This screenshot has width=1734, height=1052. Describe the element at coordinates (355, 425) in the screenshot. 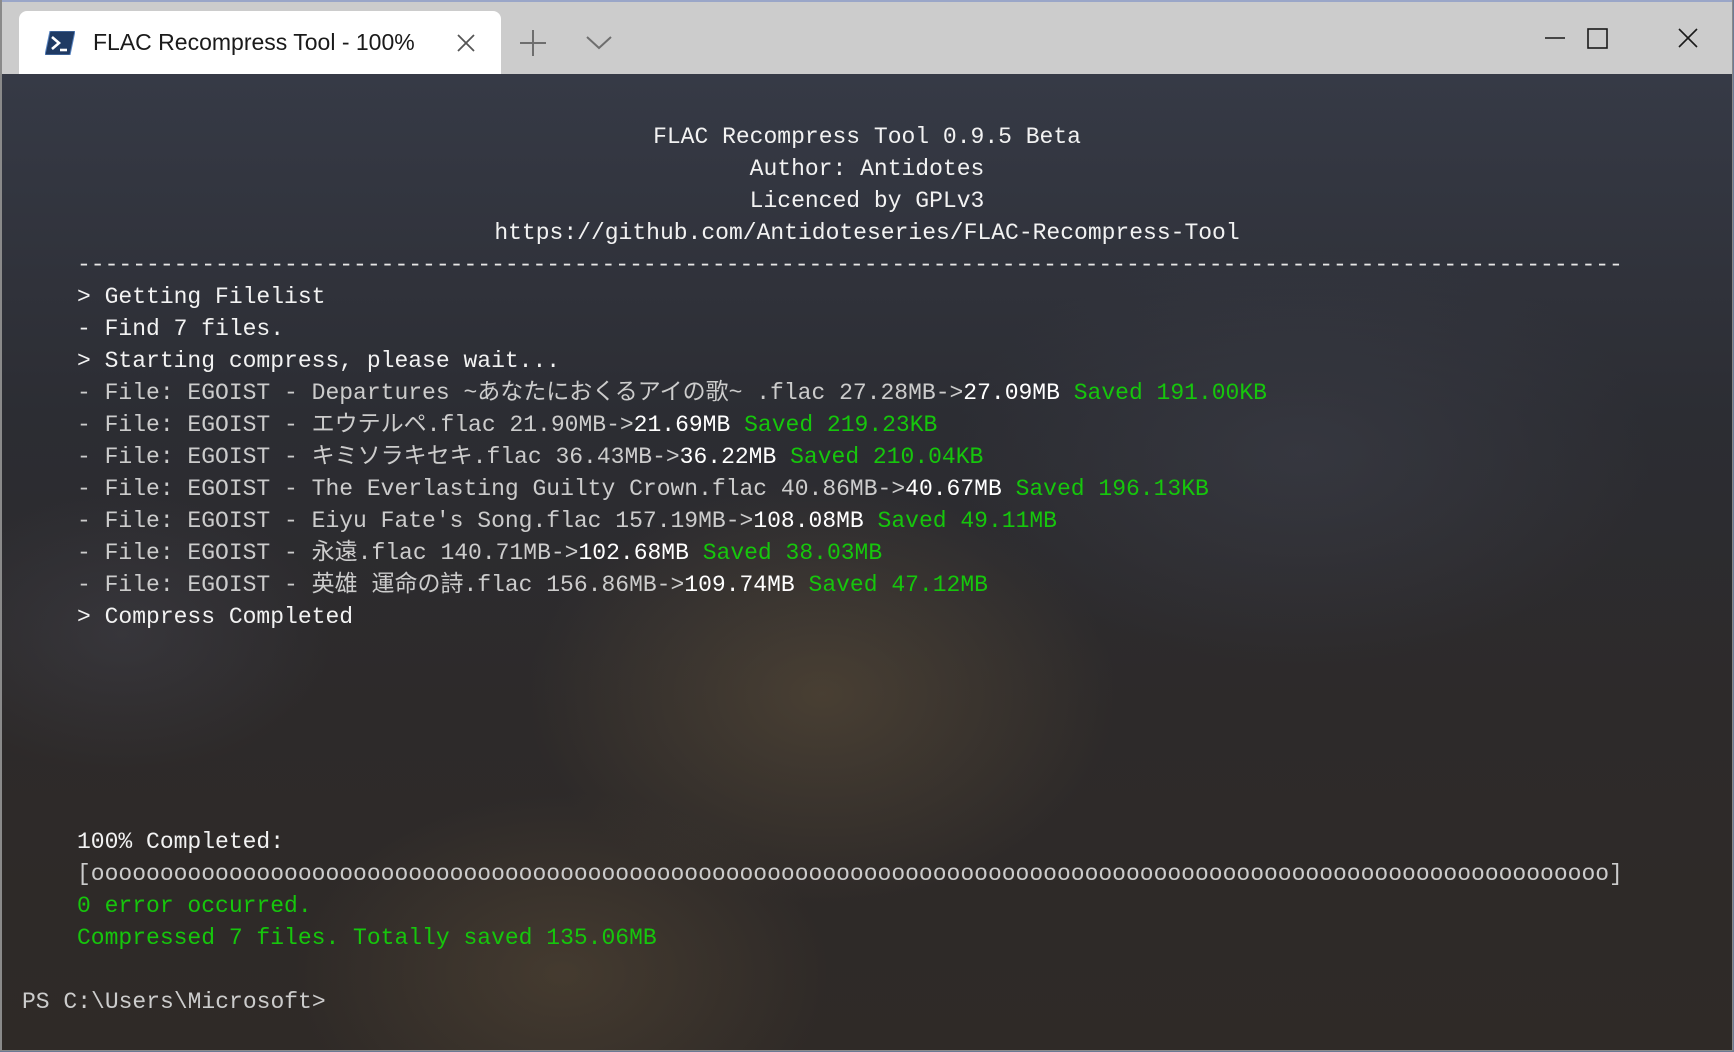

I see `file-info: - File: EGOIST - エウテルペ.flac 21.90MB->` at that location.